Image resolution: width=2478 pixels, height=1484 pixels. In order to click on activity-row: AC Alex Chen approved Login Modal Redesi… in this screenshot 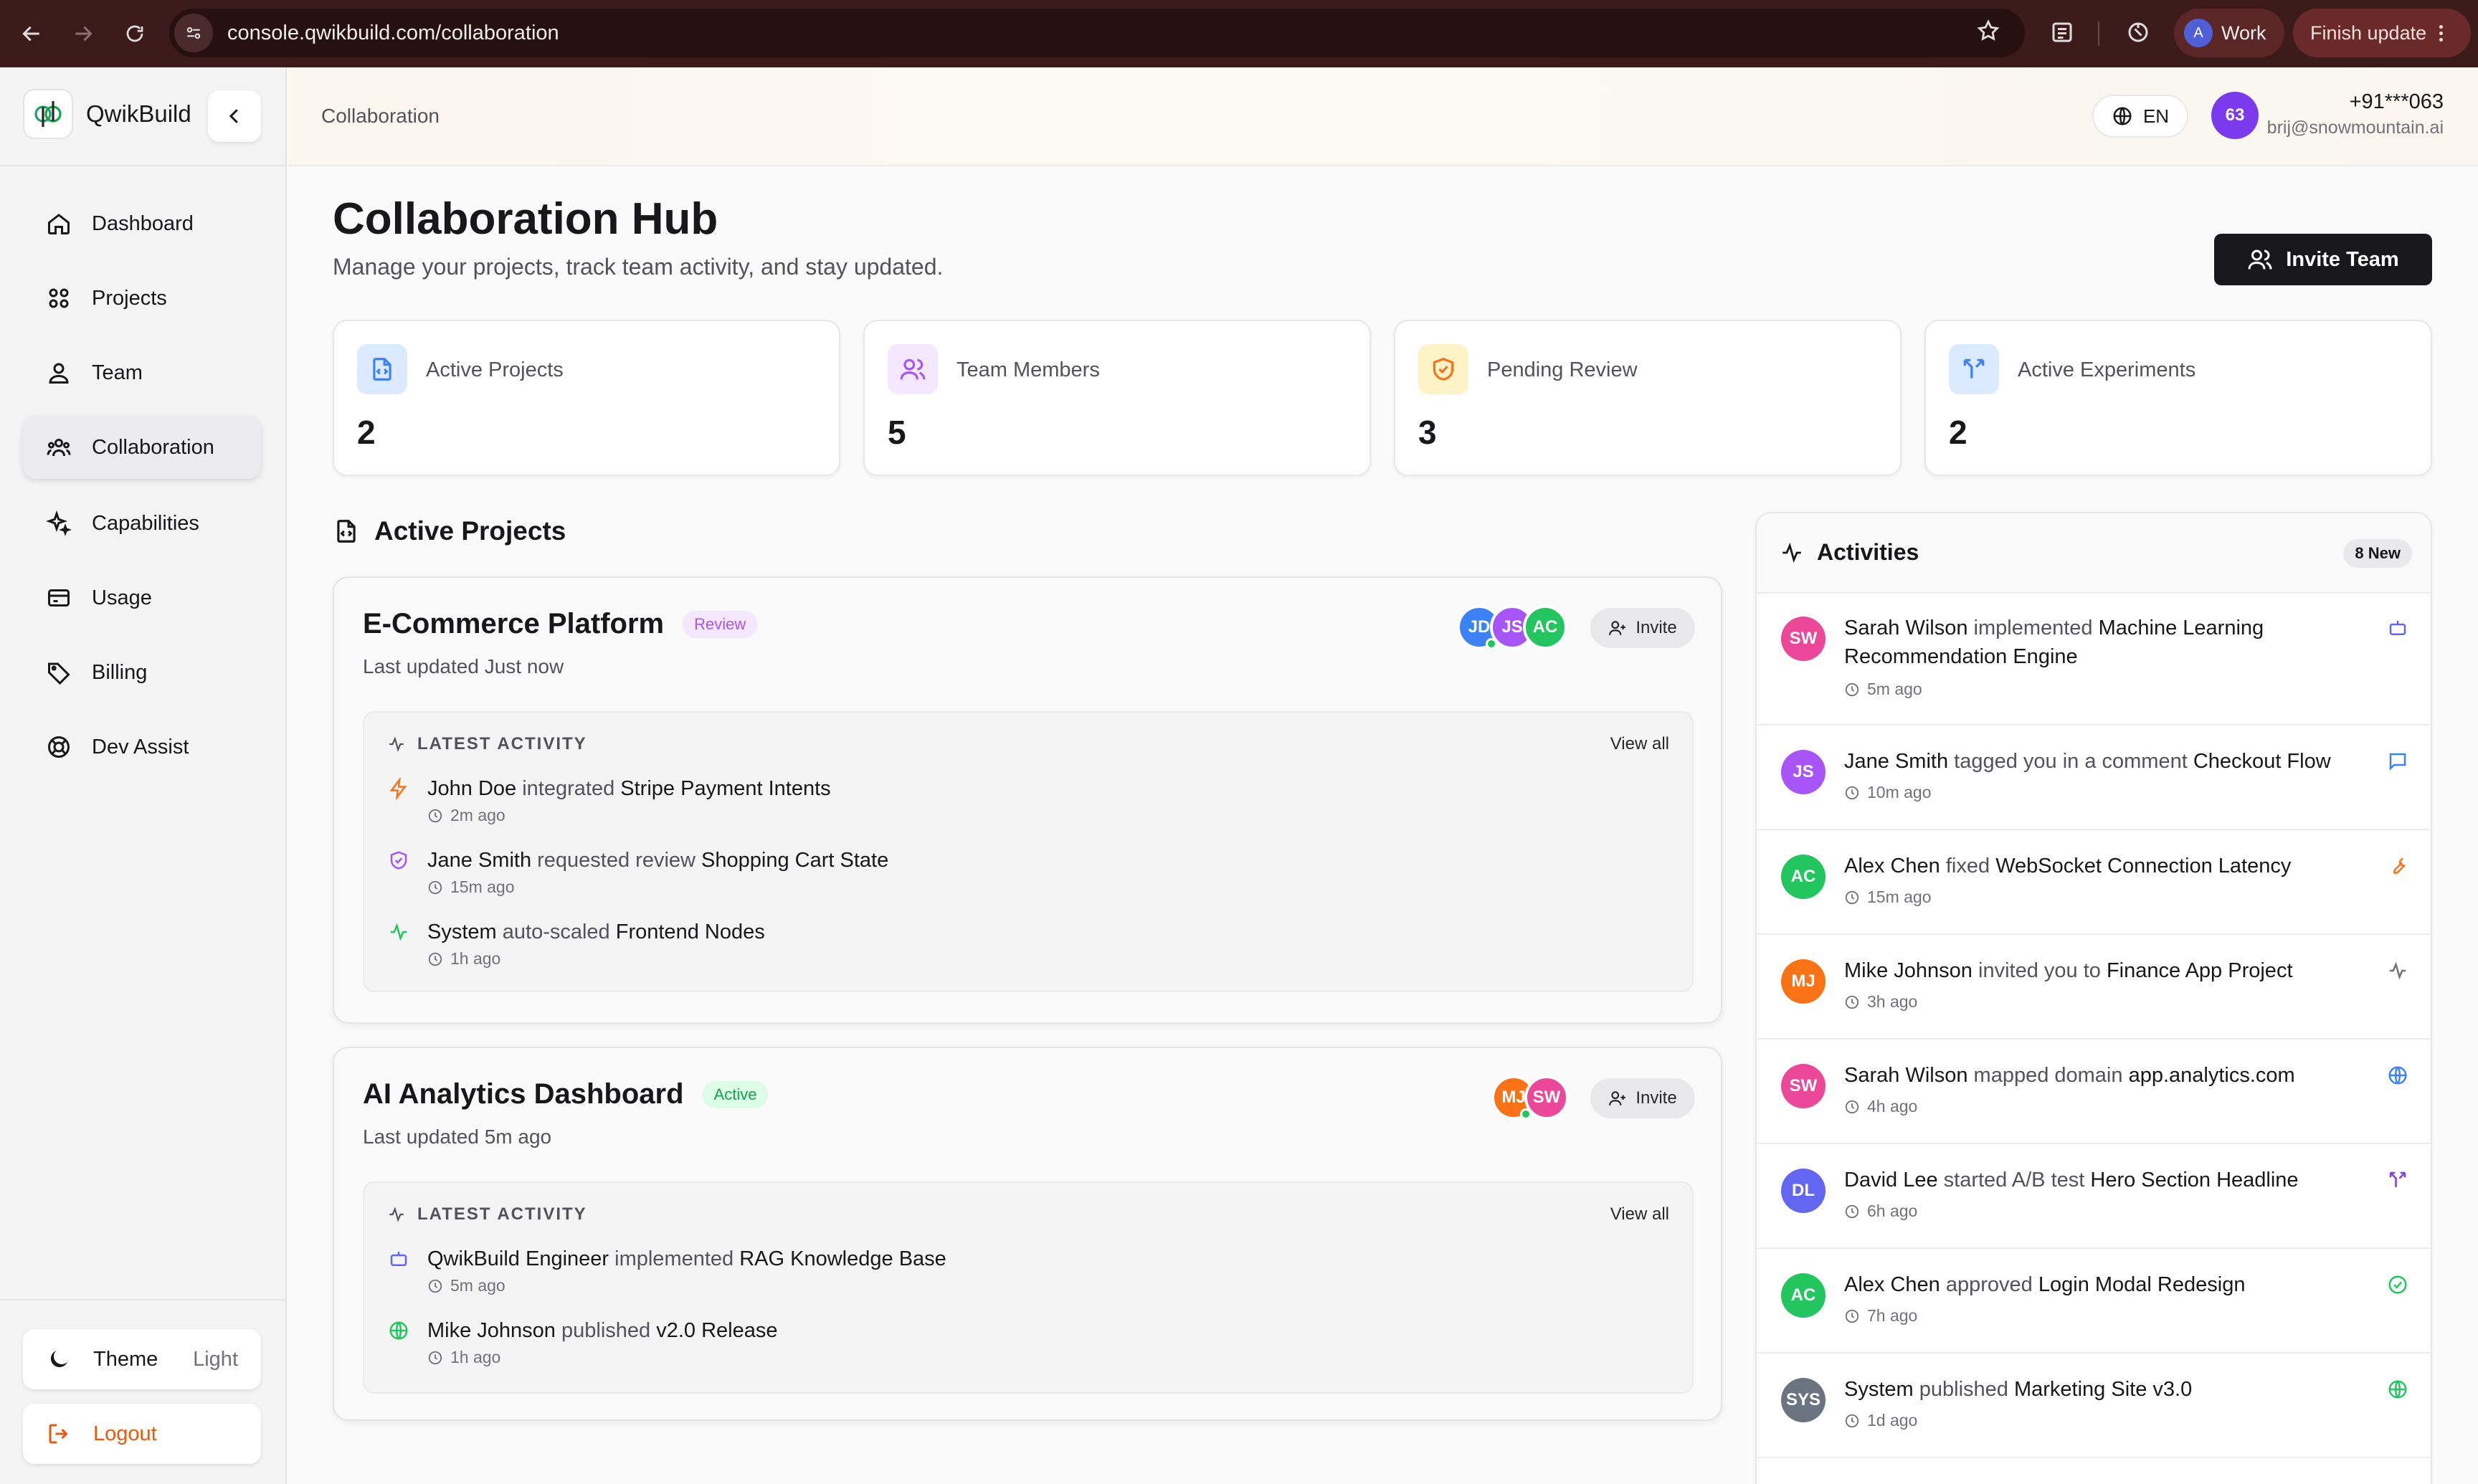, I will do `click(2094, 1302)`.